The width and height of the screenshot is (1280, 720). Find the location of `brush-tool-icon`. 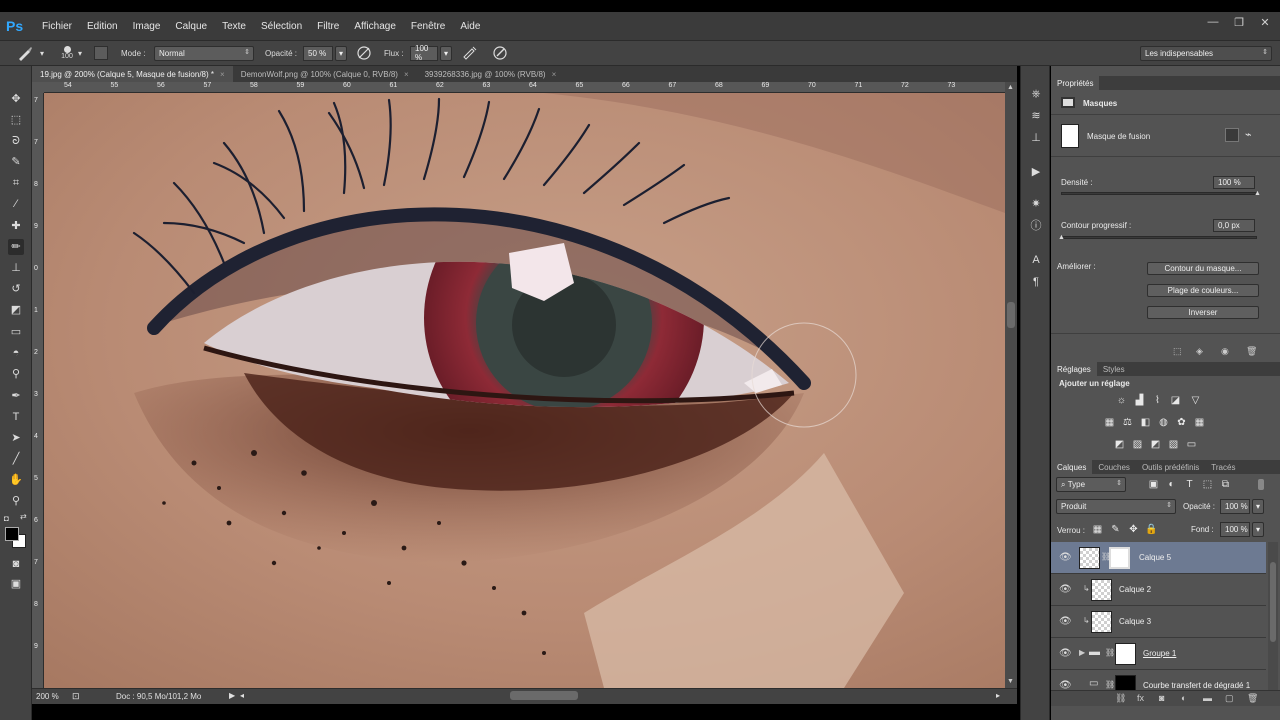

brush-tool-icon is located at coordinates (25, 53).